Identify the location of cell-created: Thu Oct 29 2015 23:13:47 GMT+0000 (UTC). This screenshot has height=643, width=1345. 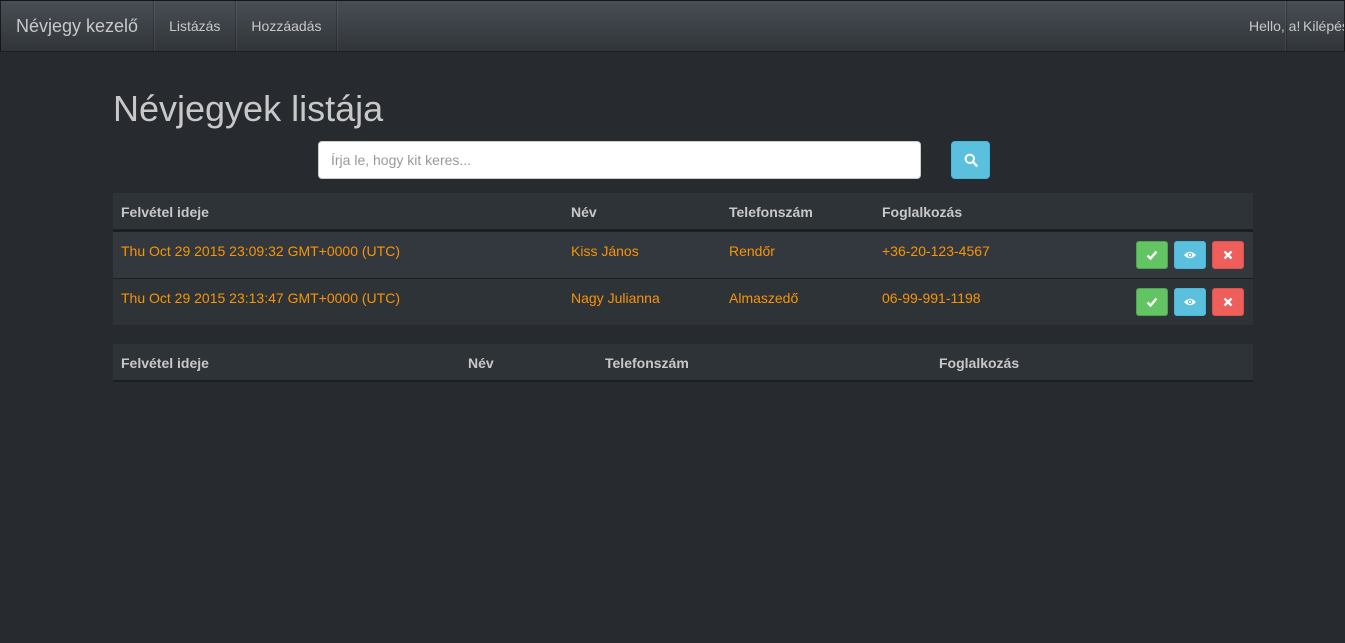
(260, 298).